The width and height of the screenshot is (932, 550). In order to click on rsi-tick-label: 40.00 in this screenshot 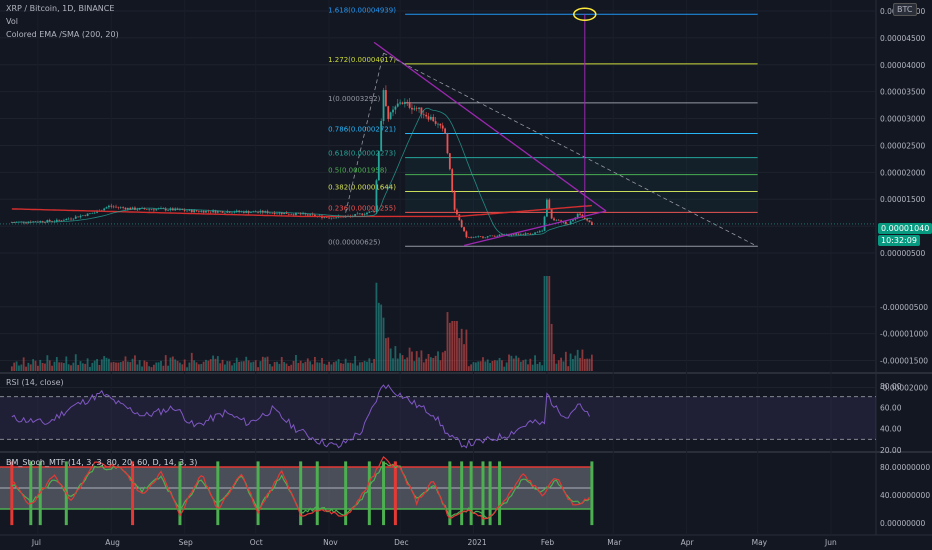, I will do `click(891, 429)`.